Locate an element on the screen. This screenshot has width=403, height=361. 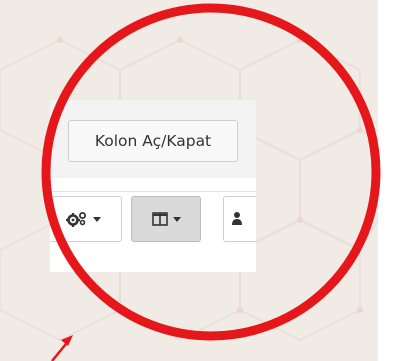
columns-toggle-button is located at coordinates (166, 219).